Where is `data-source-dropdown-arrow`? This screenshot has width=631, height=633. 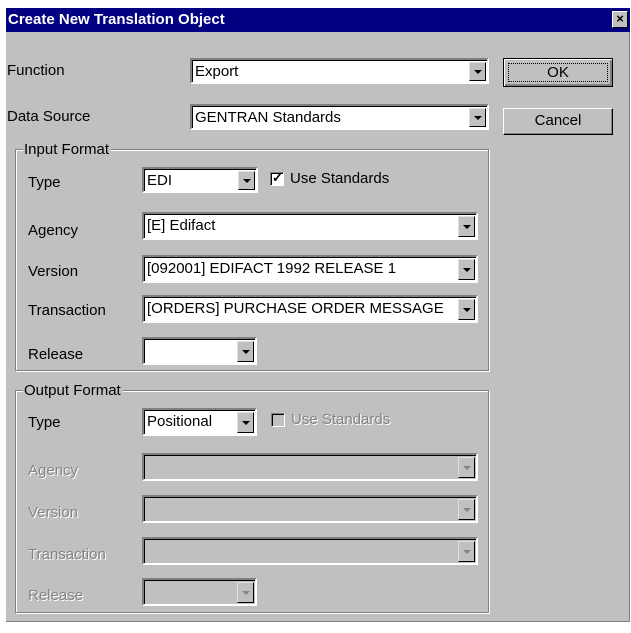
data-source-dropdown-arrow is located at coordinates (477, 117).